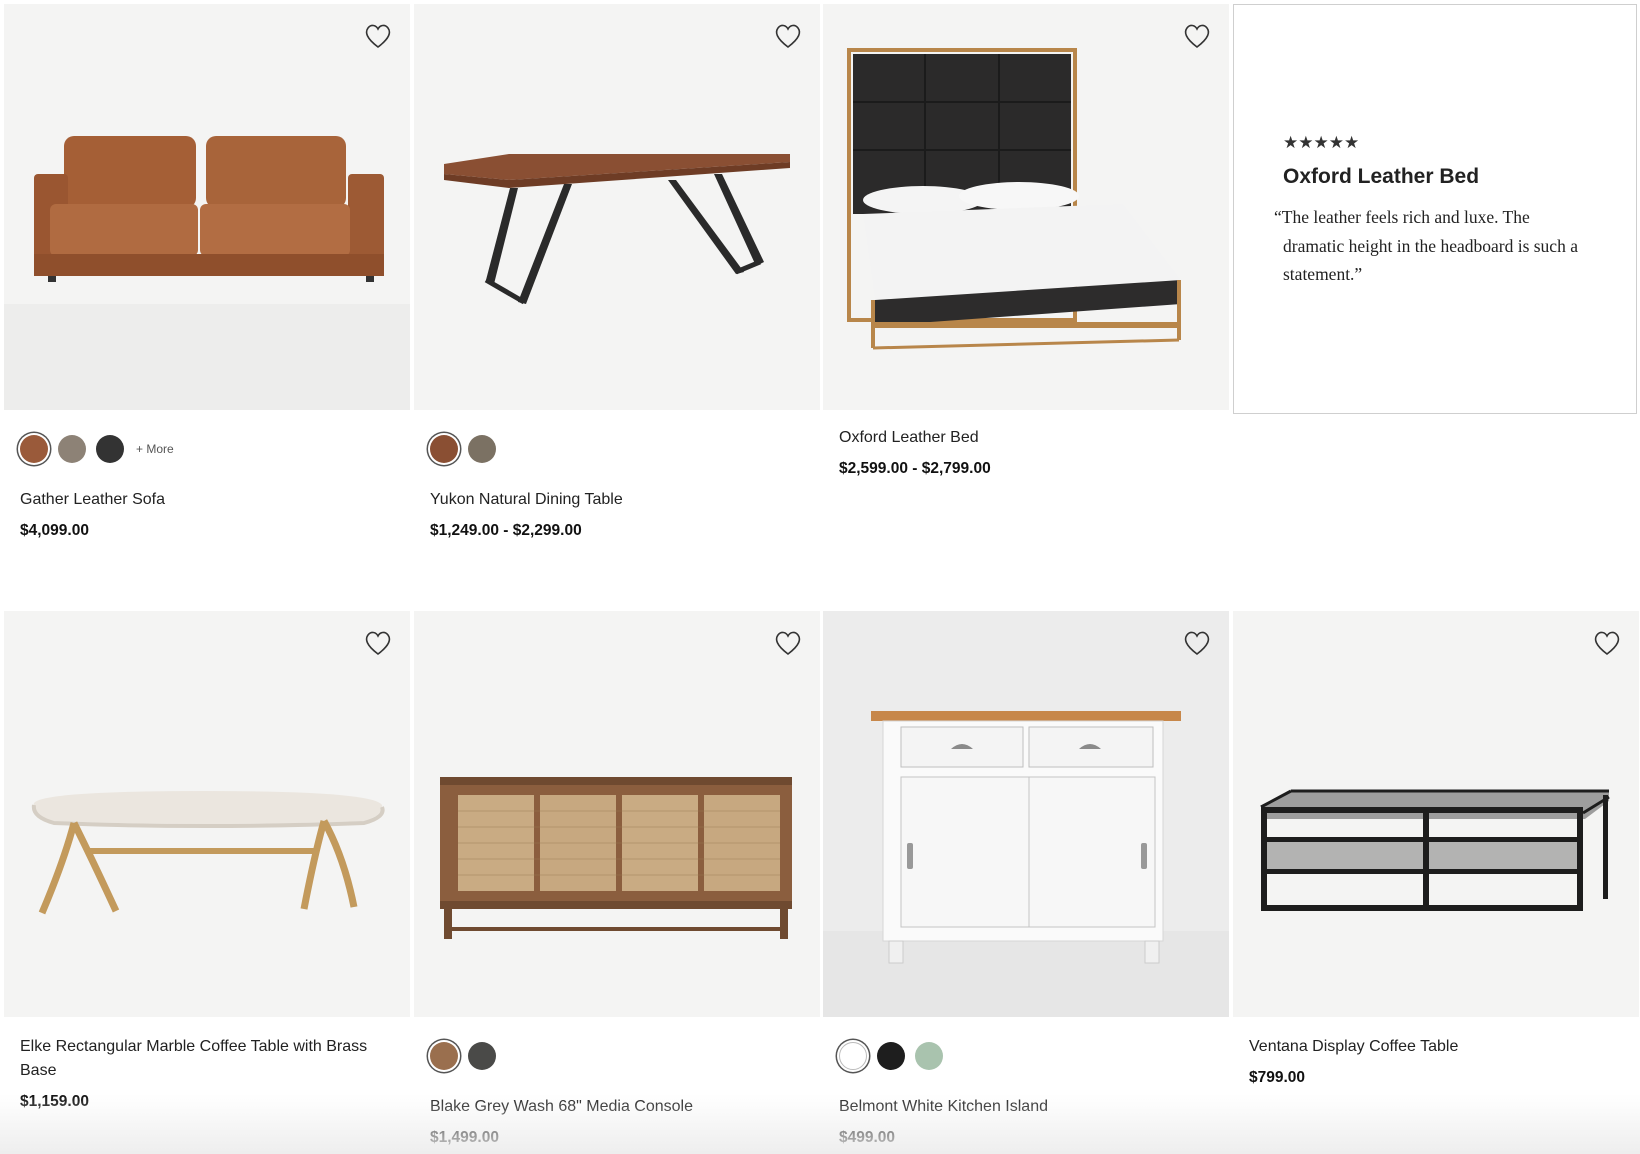  I want to click on swatch-taupe, so click(72, 449).